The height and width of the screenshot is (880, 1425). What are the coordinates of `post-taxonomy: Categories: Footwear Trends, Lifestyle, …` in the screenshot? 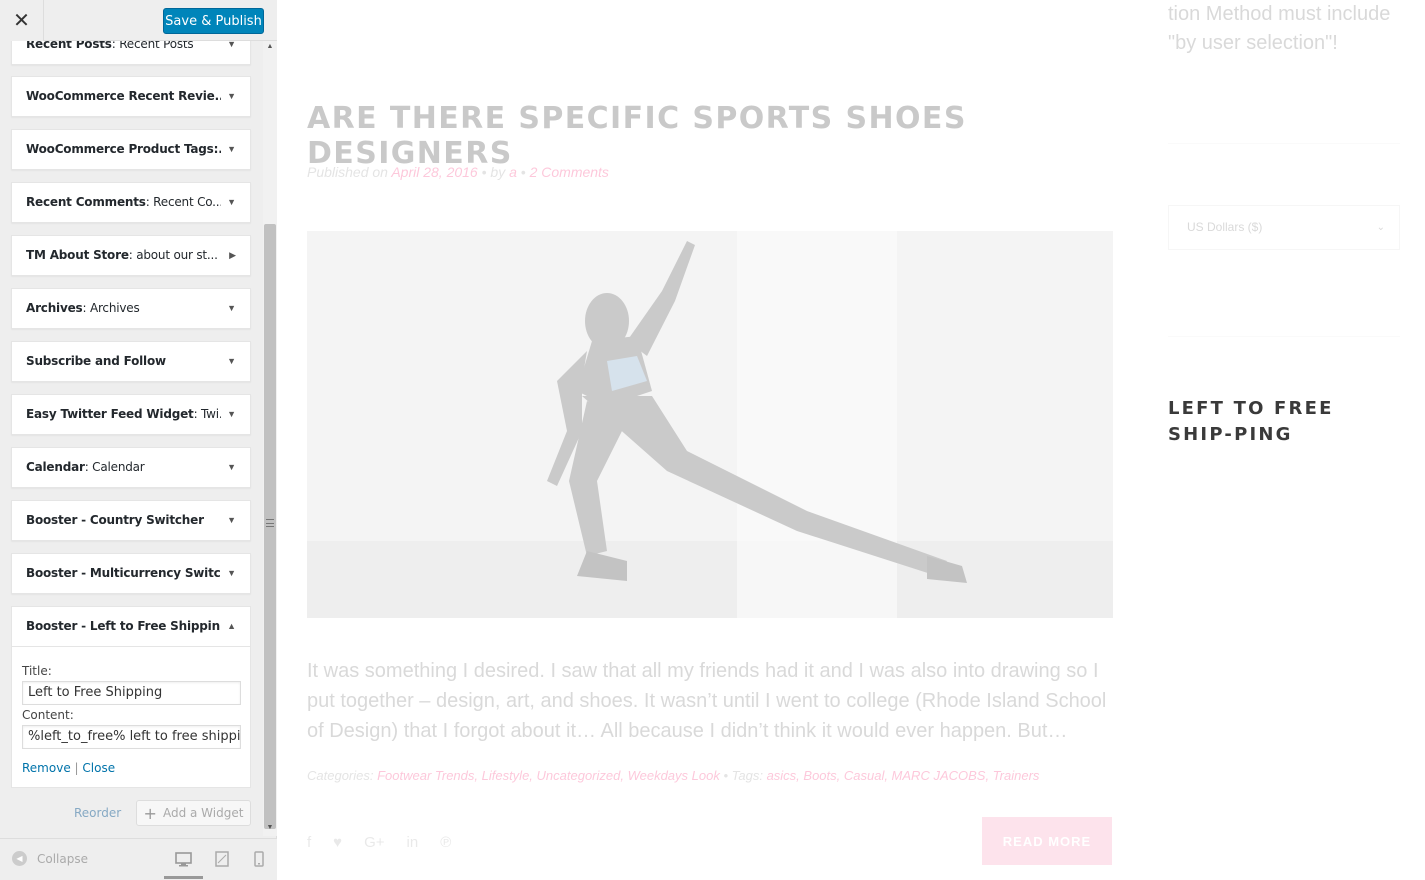 It's located at (673, 775).